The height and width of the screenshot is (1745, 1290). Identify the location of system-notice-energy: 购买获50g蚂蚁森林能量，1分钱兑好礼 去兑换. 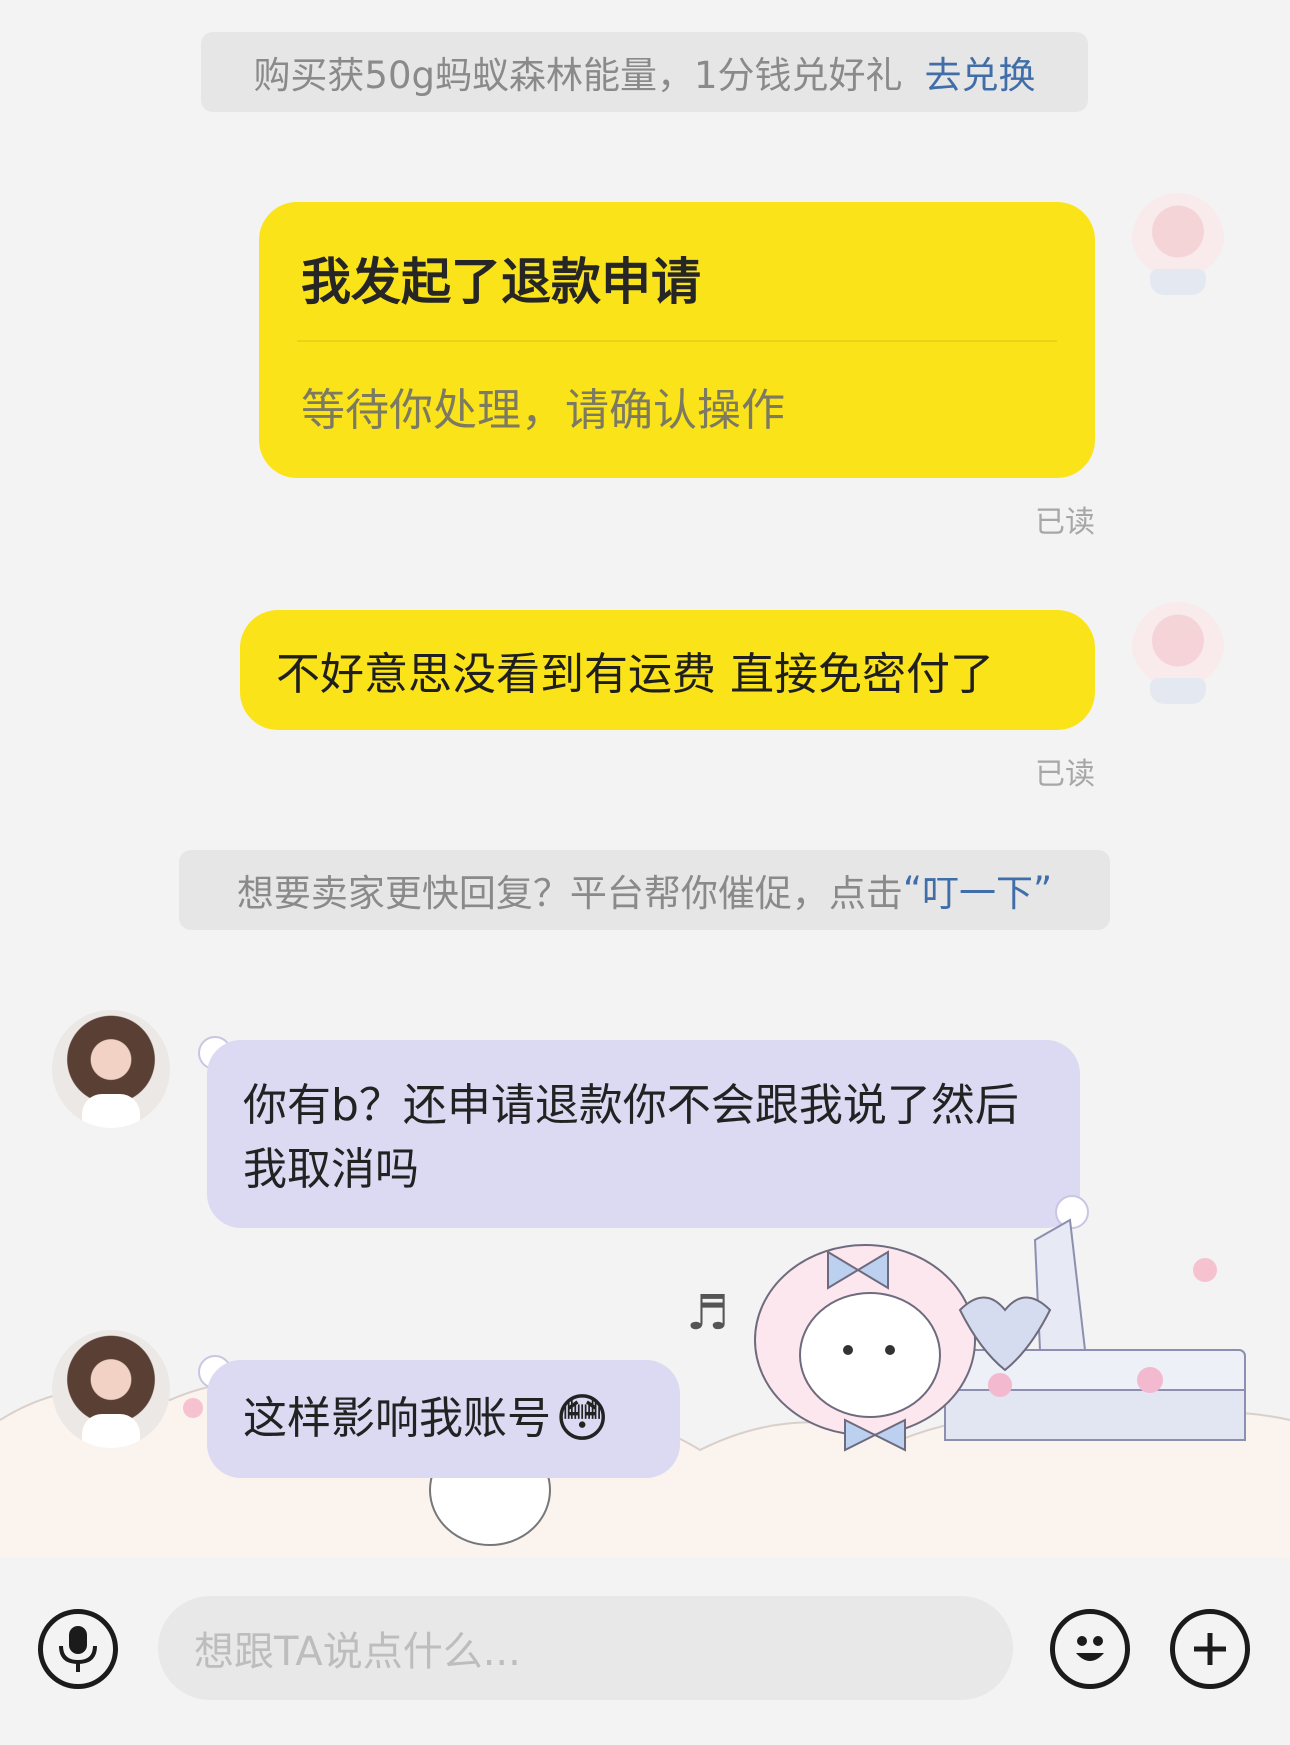
(644, 72).